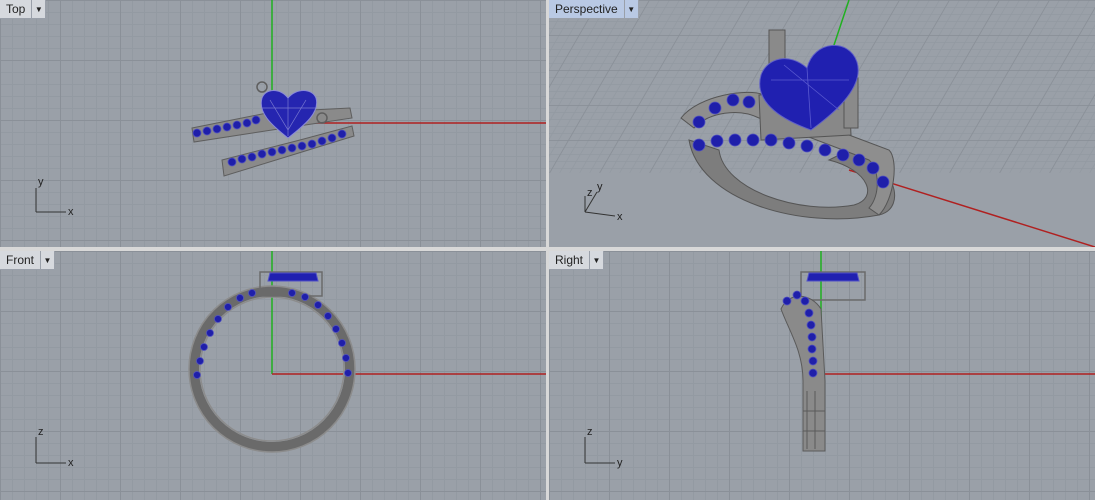  Describe the element at coordinates (620, 463) in the screenshot. I see `gizmo-h-label: y` at that location.